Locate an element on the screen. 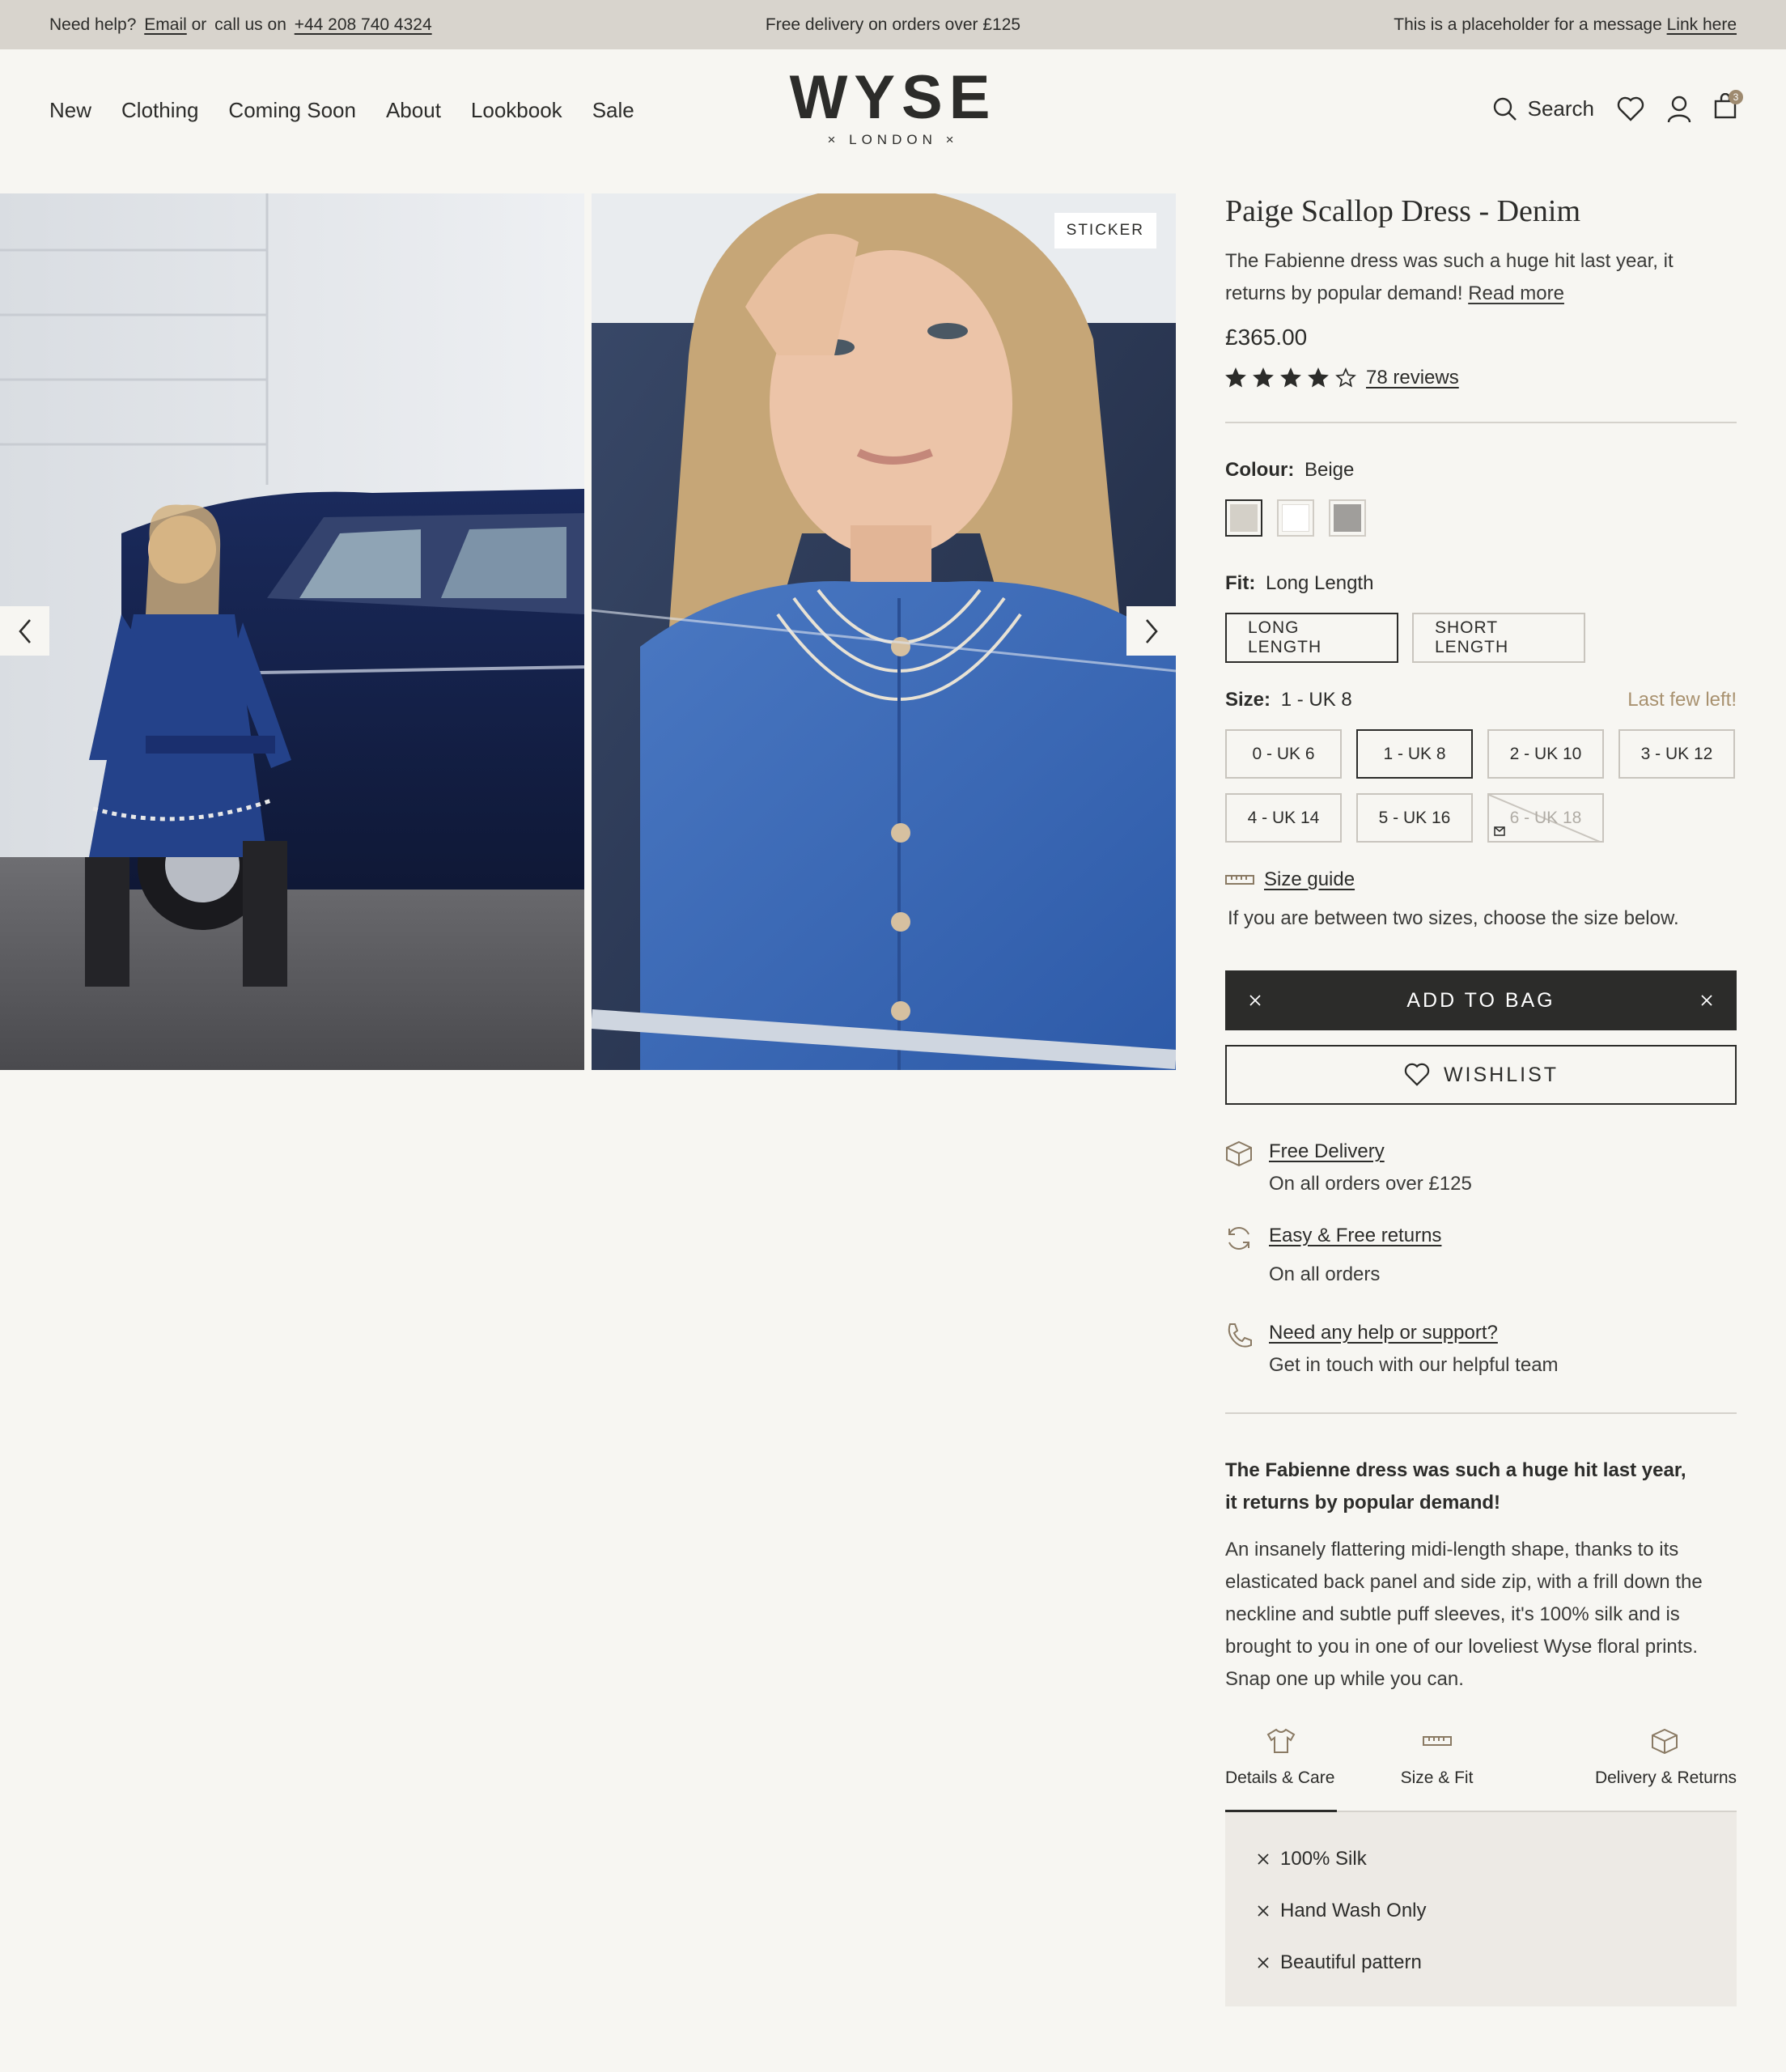 Image resolution: width=1786 pixels, height=2072 pixels. fit-options: LONG LENGTH SHORT LENGTH is located at coordinates (1481, 638).